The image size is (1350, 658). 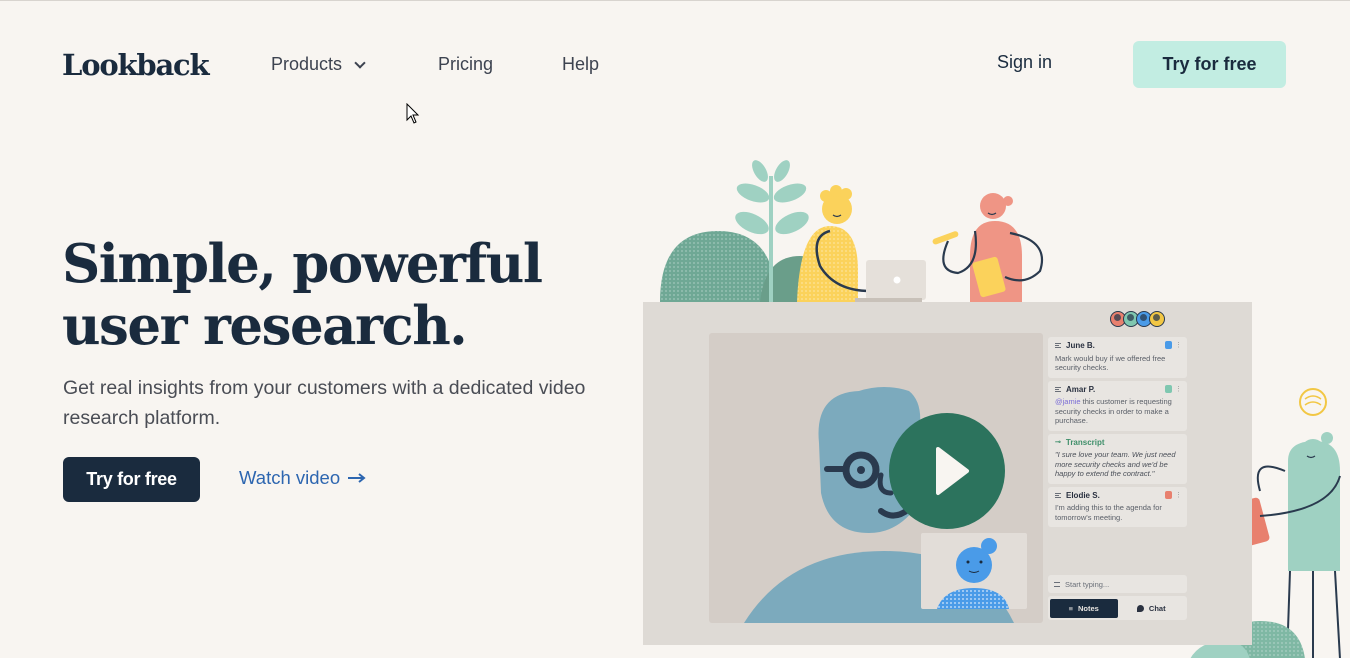 I want to click on tab-chat: Chat, so click(x=1152, y=608).